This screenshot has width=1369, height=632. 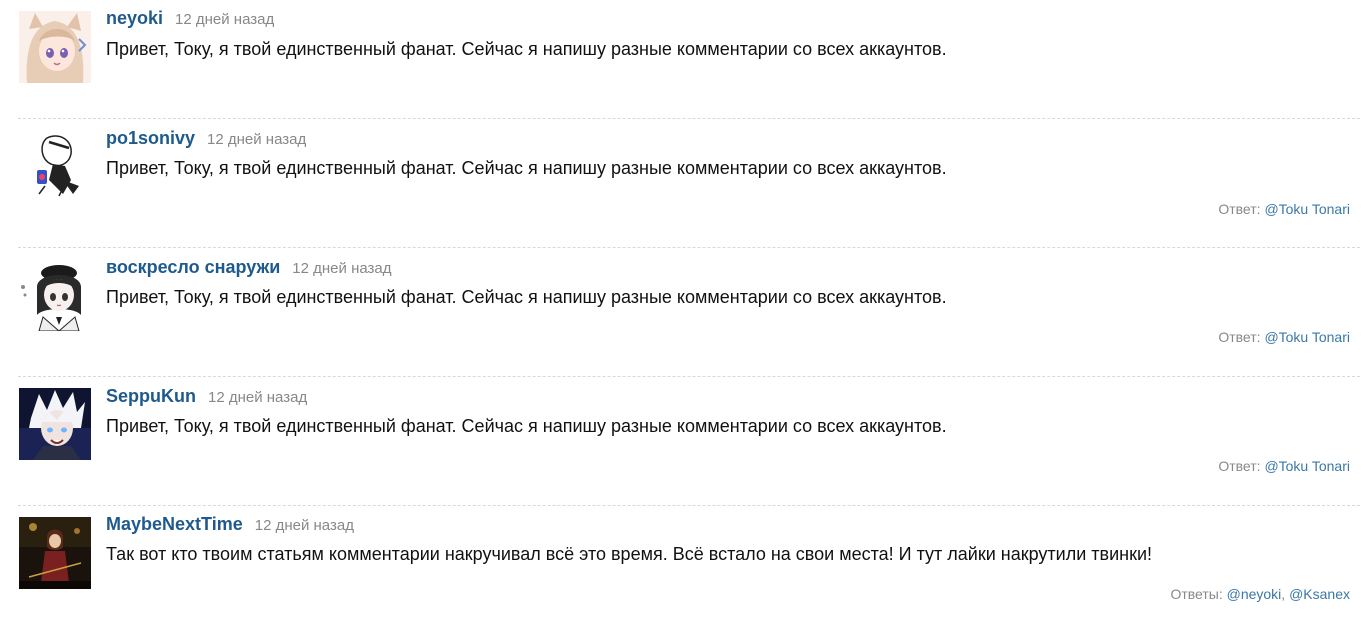 I want to click on replies-label: Ответы:, so click(x=1196, y=594).